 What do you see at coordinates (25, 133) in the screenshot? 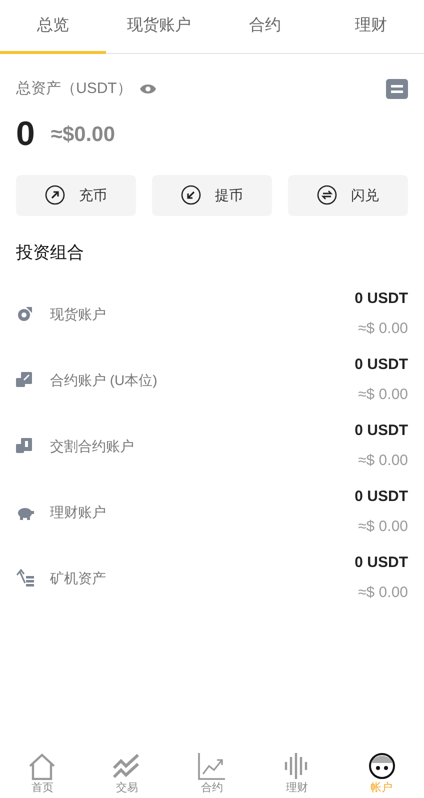
I see `total-amount: 0` at bounding box center [25, 133].